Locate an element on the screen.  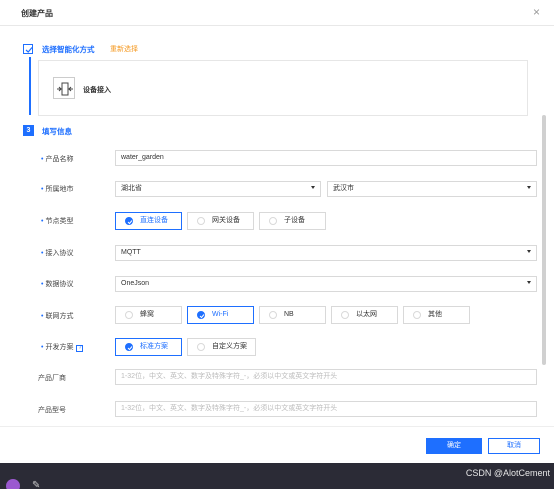
step3-number-badge: 3 is located at coordinates (28, 130).